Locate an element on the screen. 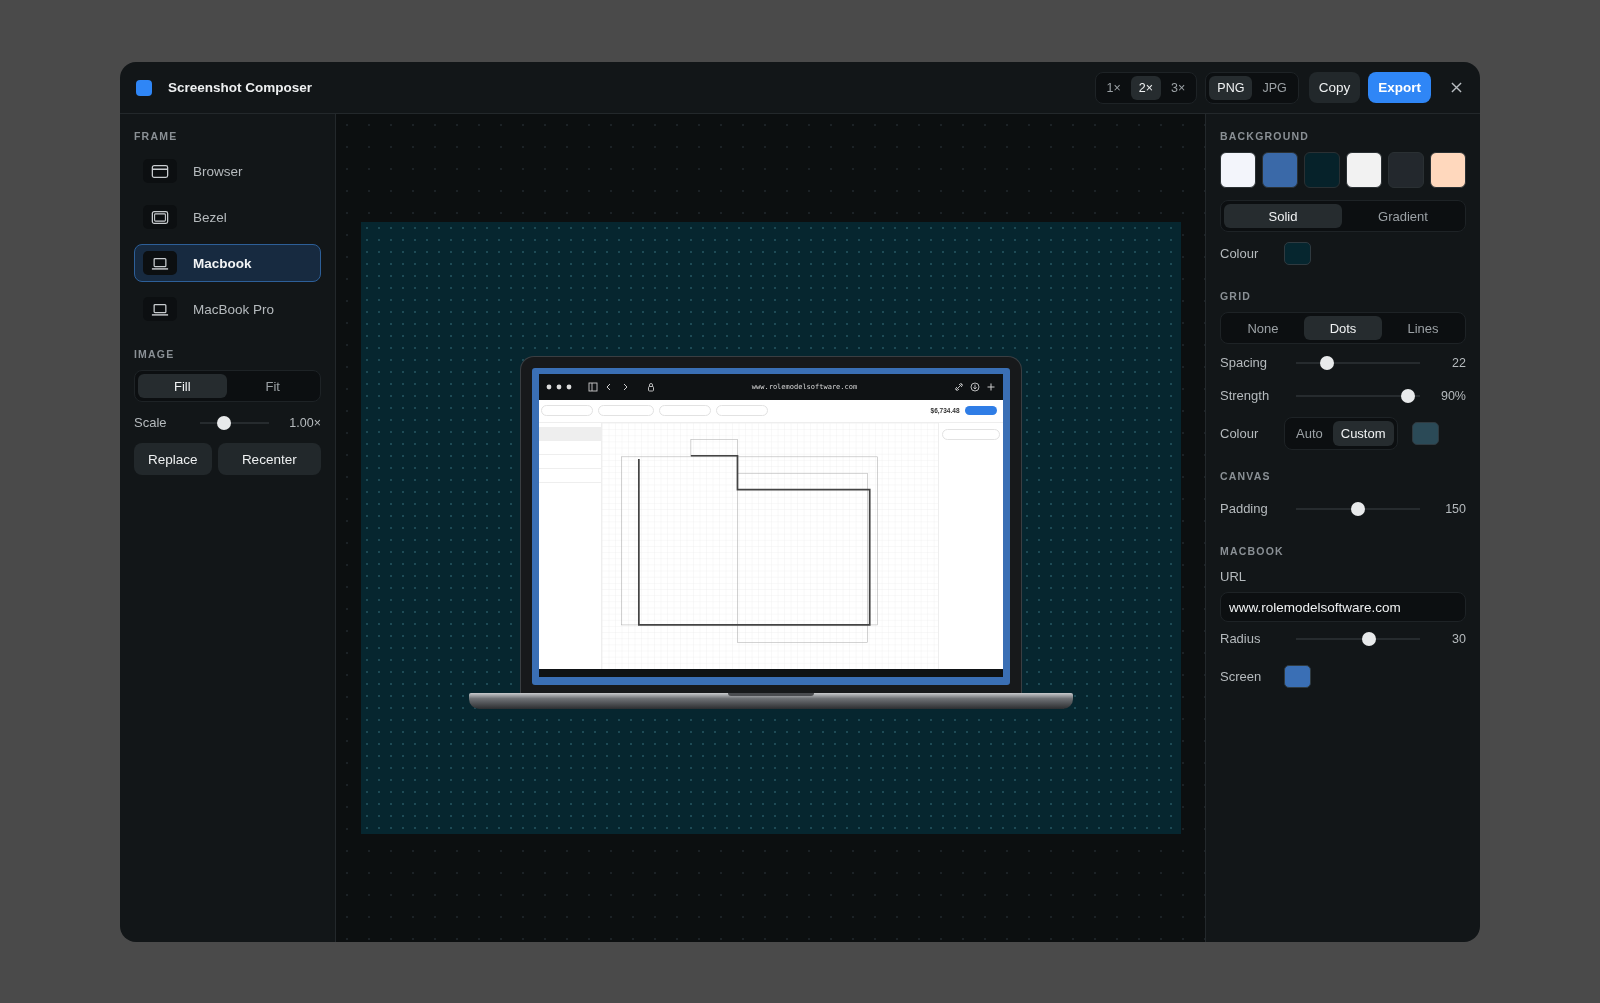 The width and height of the screenshot is (1600, 1003). window-dots-icon is located at coordinates (558, 386).